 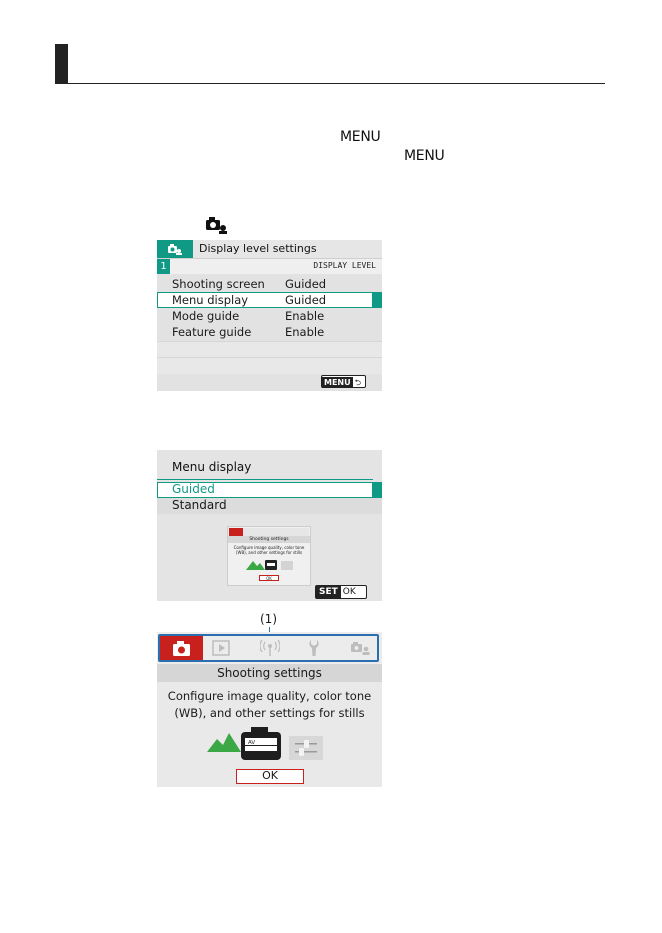 What do you see at coordinates (337, 382) in the screenshot?
I see `menu-label: MENU` at bounding box center [337, 382].